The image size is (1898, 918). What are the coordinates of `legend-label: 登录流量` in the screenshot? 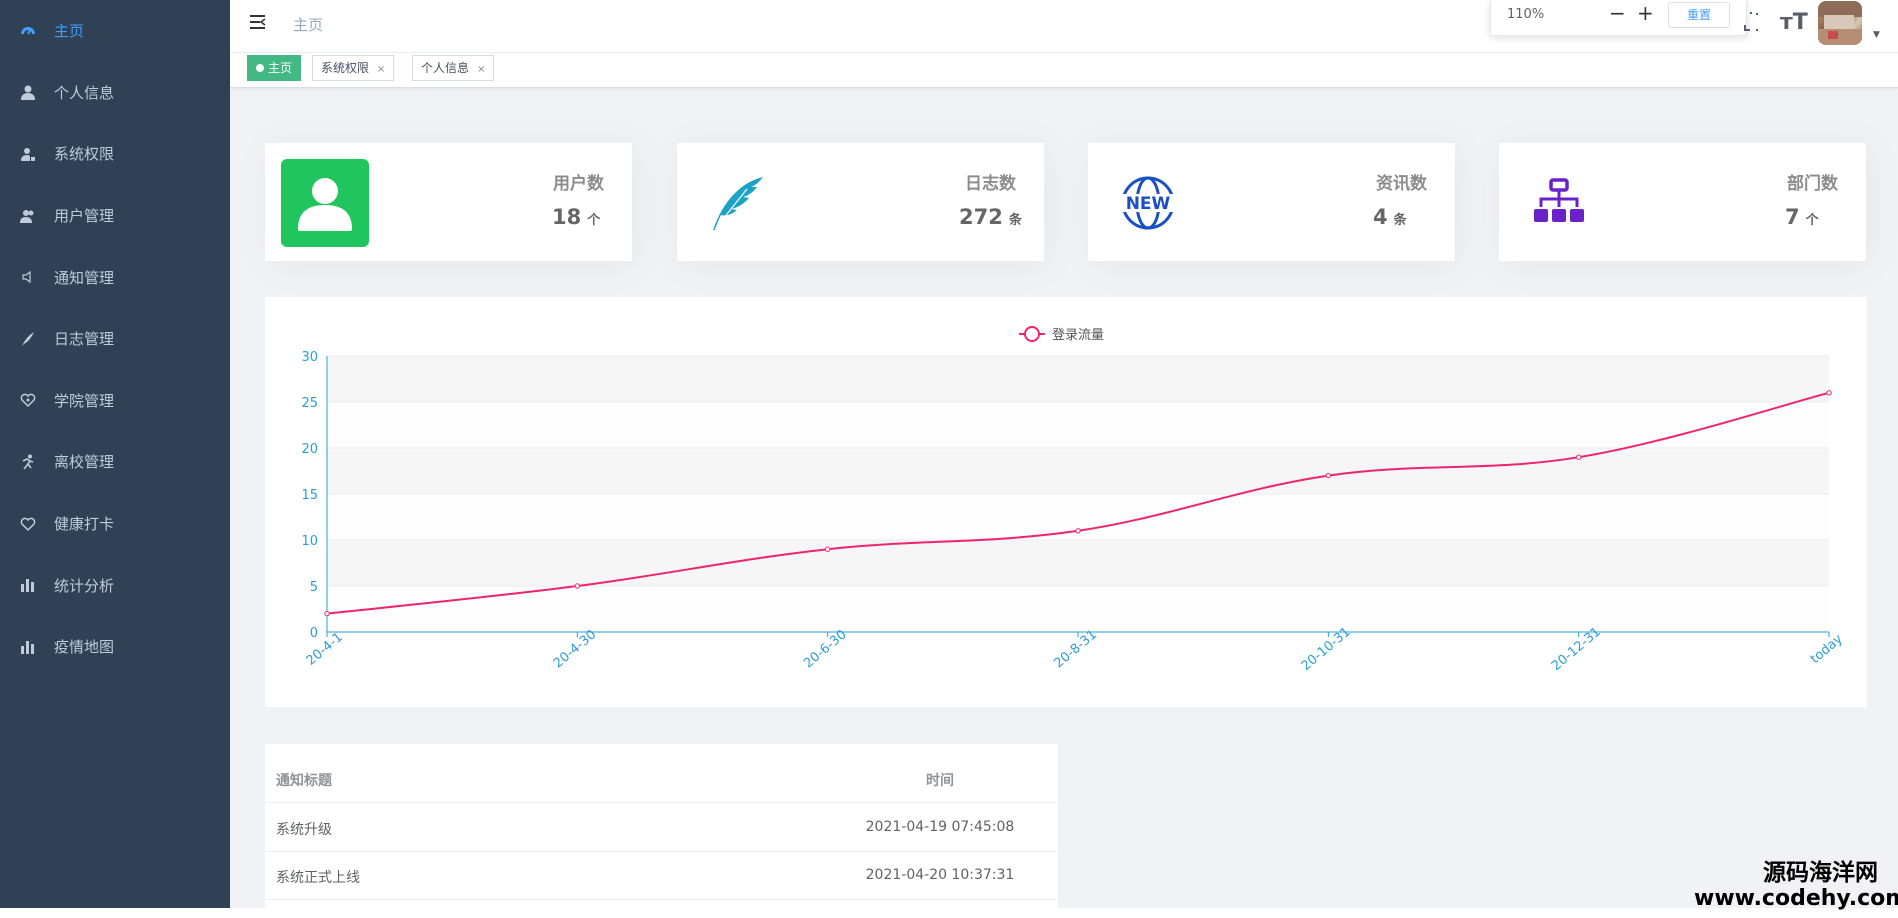 It's located at (1078, 335).